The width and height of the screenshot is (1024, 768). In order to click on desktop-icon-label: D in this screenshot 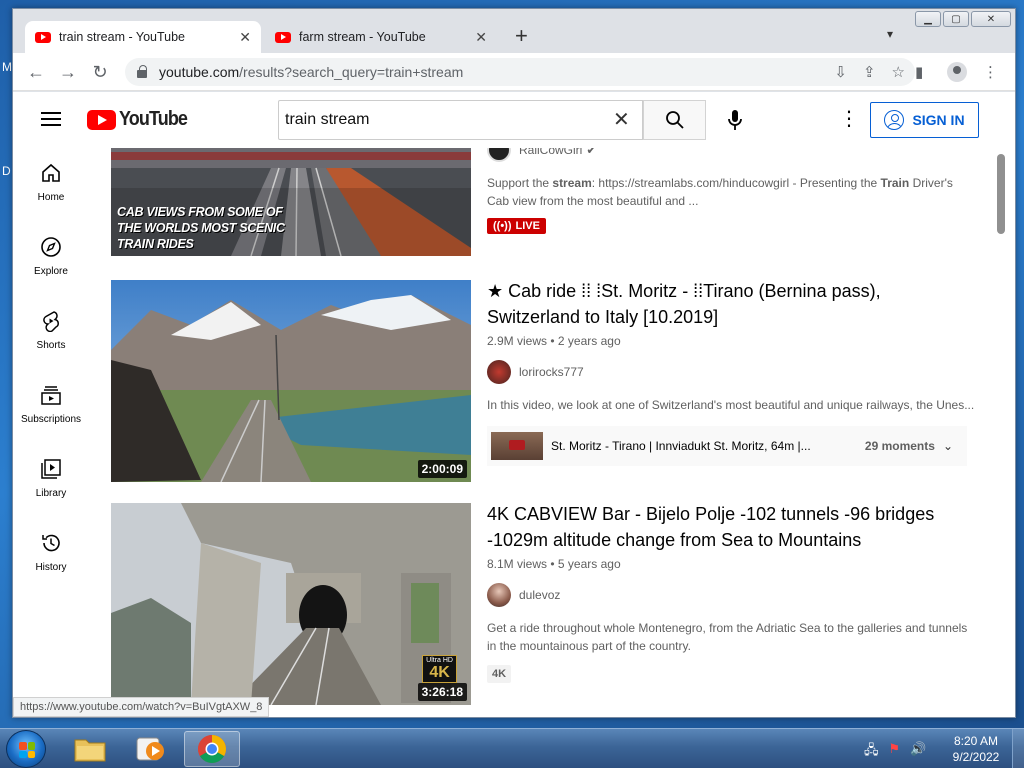, I will do `click(6, 171)`.